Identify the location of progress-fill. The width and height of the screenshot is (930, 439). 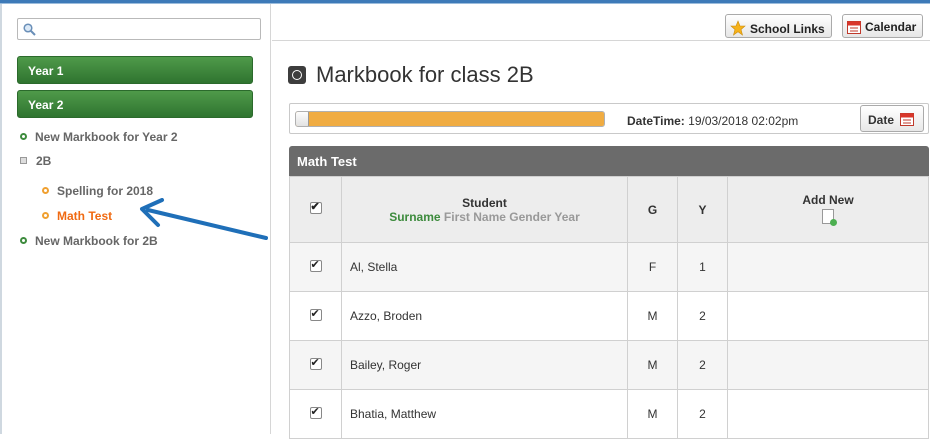
(450, 119).